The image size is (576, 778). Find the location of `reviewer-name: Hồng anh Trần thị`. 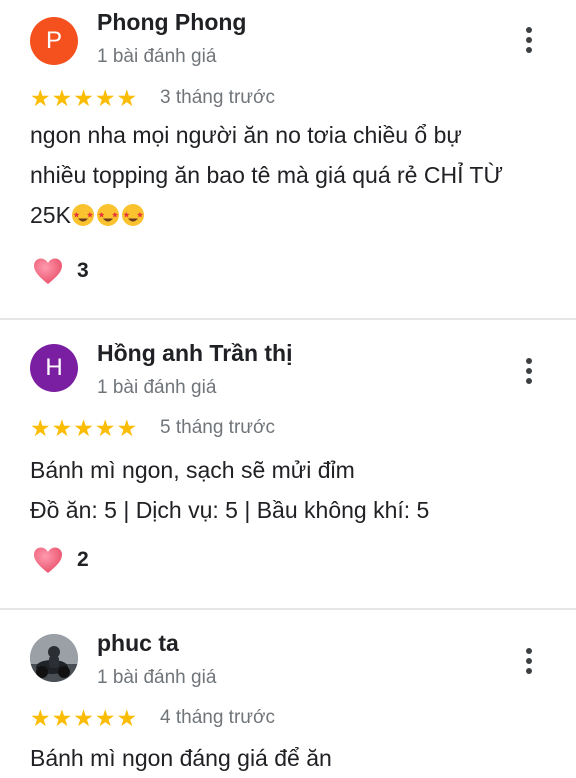

reviewer-name: Hồng anh Trần thị is located at coordinates (195, 353).